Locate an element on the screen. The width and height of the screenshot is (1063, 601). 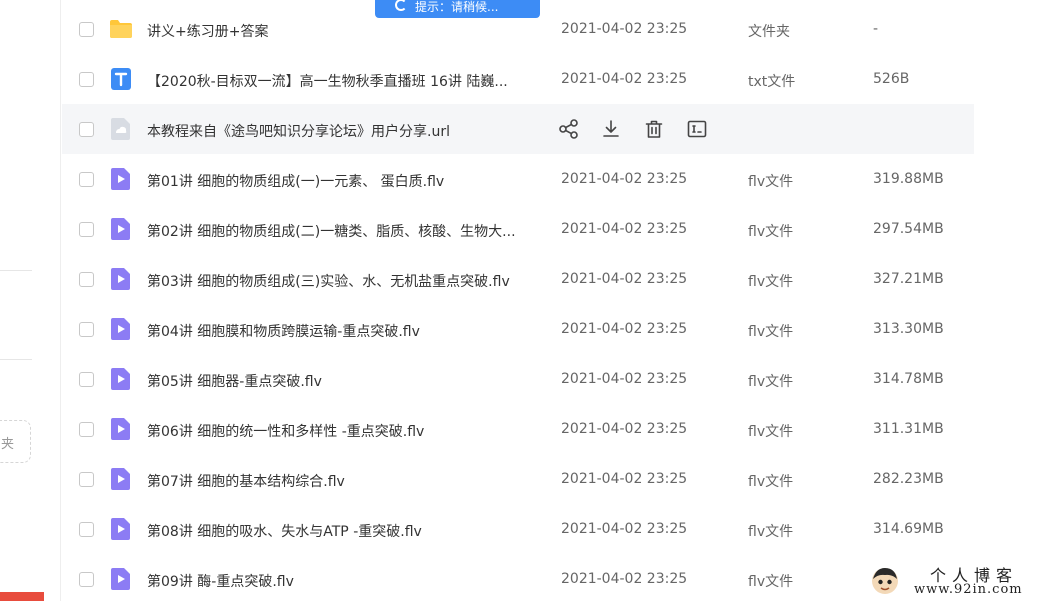
file-size: 297.54MB is located at coordinates (908, 229).